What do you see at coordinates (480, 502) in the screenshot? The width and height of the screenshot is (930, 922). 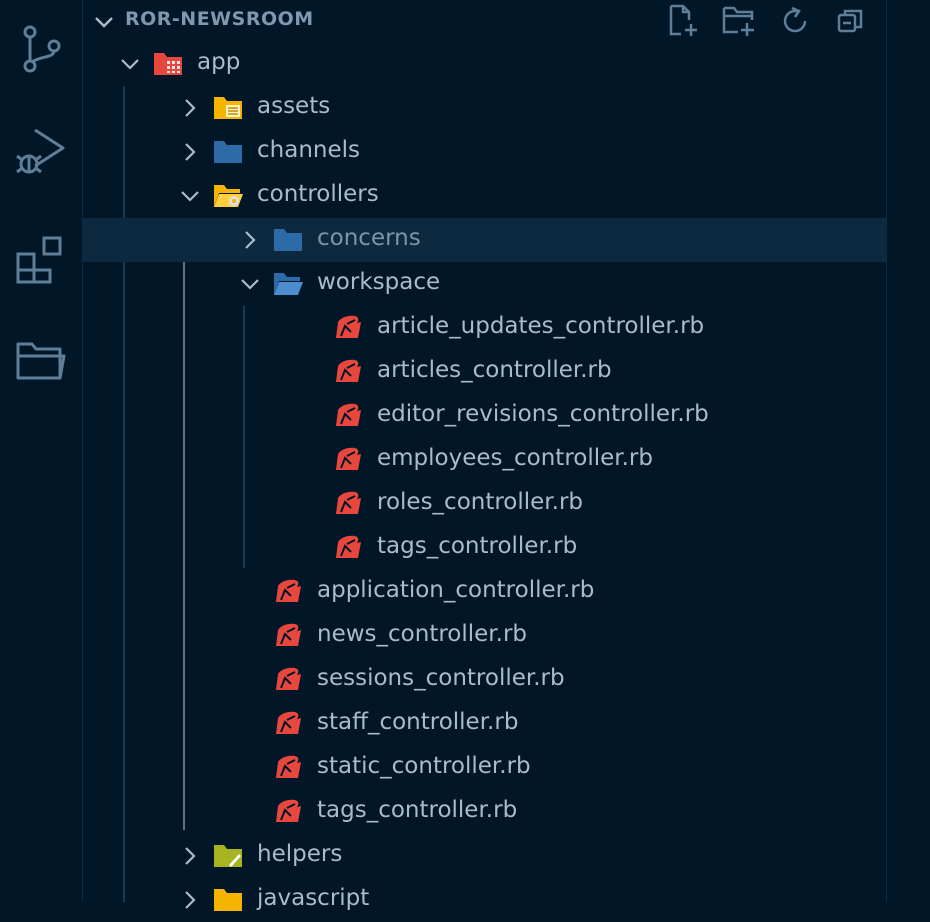 I see `tree-item-label: roles_controller.rb` at bounding box center [480, 502].